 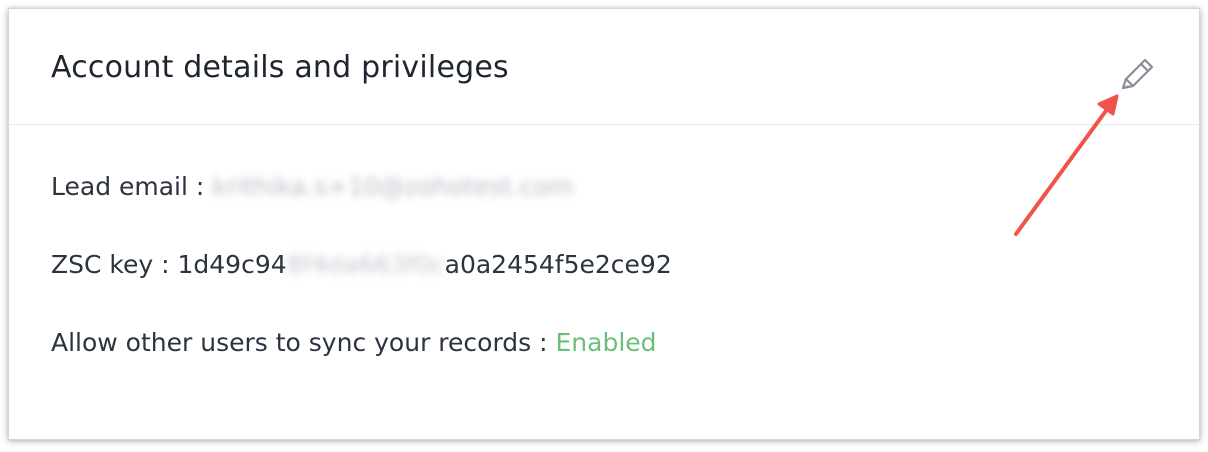 I want to click on zsc-key-hidden: 8f4da663f0c, so click(x=365, y=264).